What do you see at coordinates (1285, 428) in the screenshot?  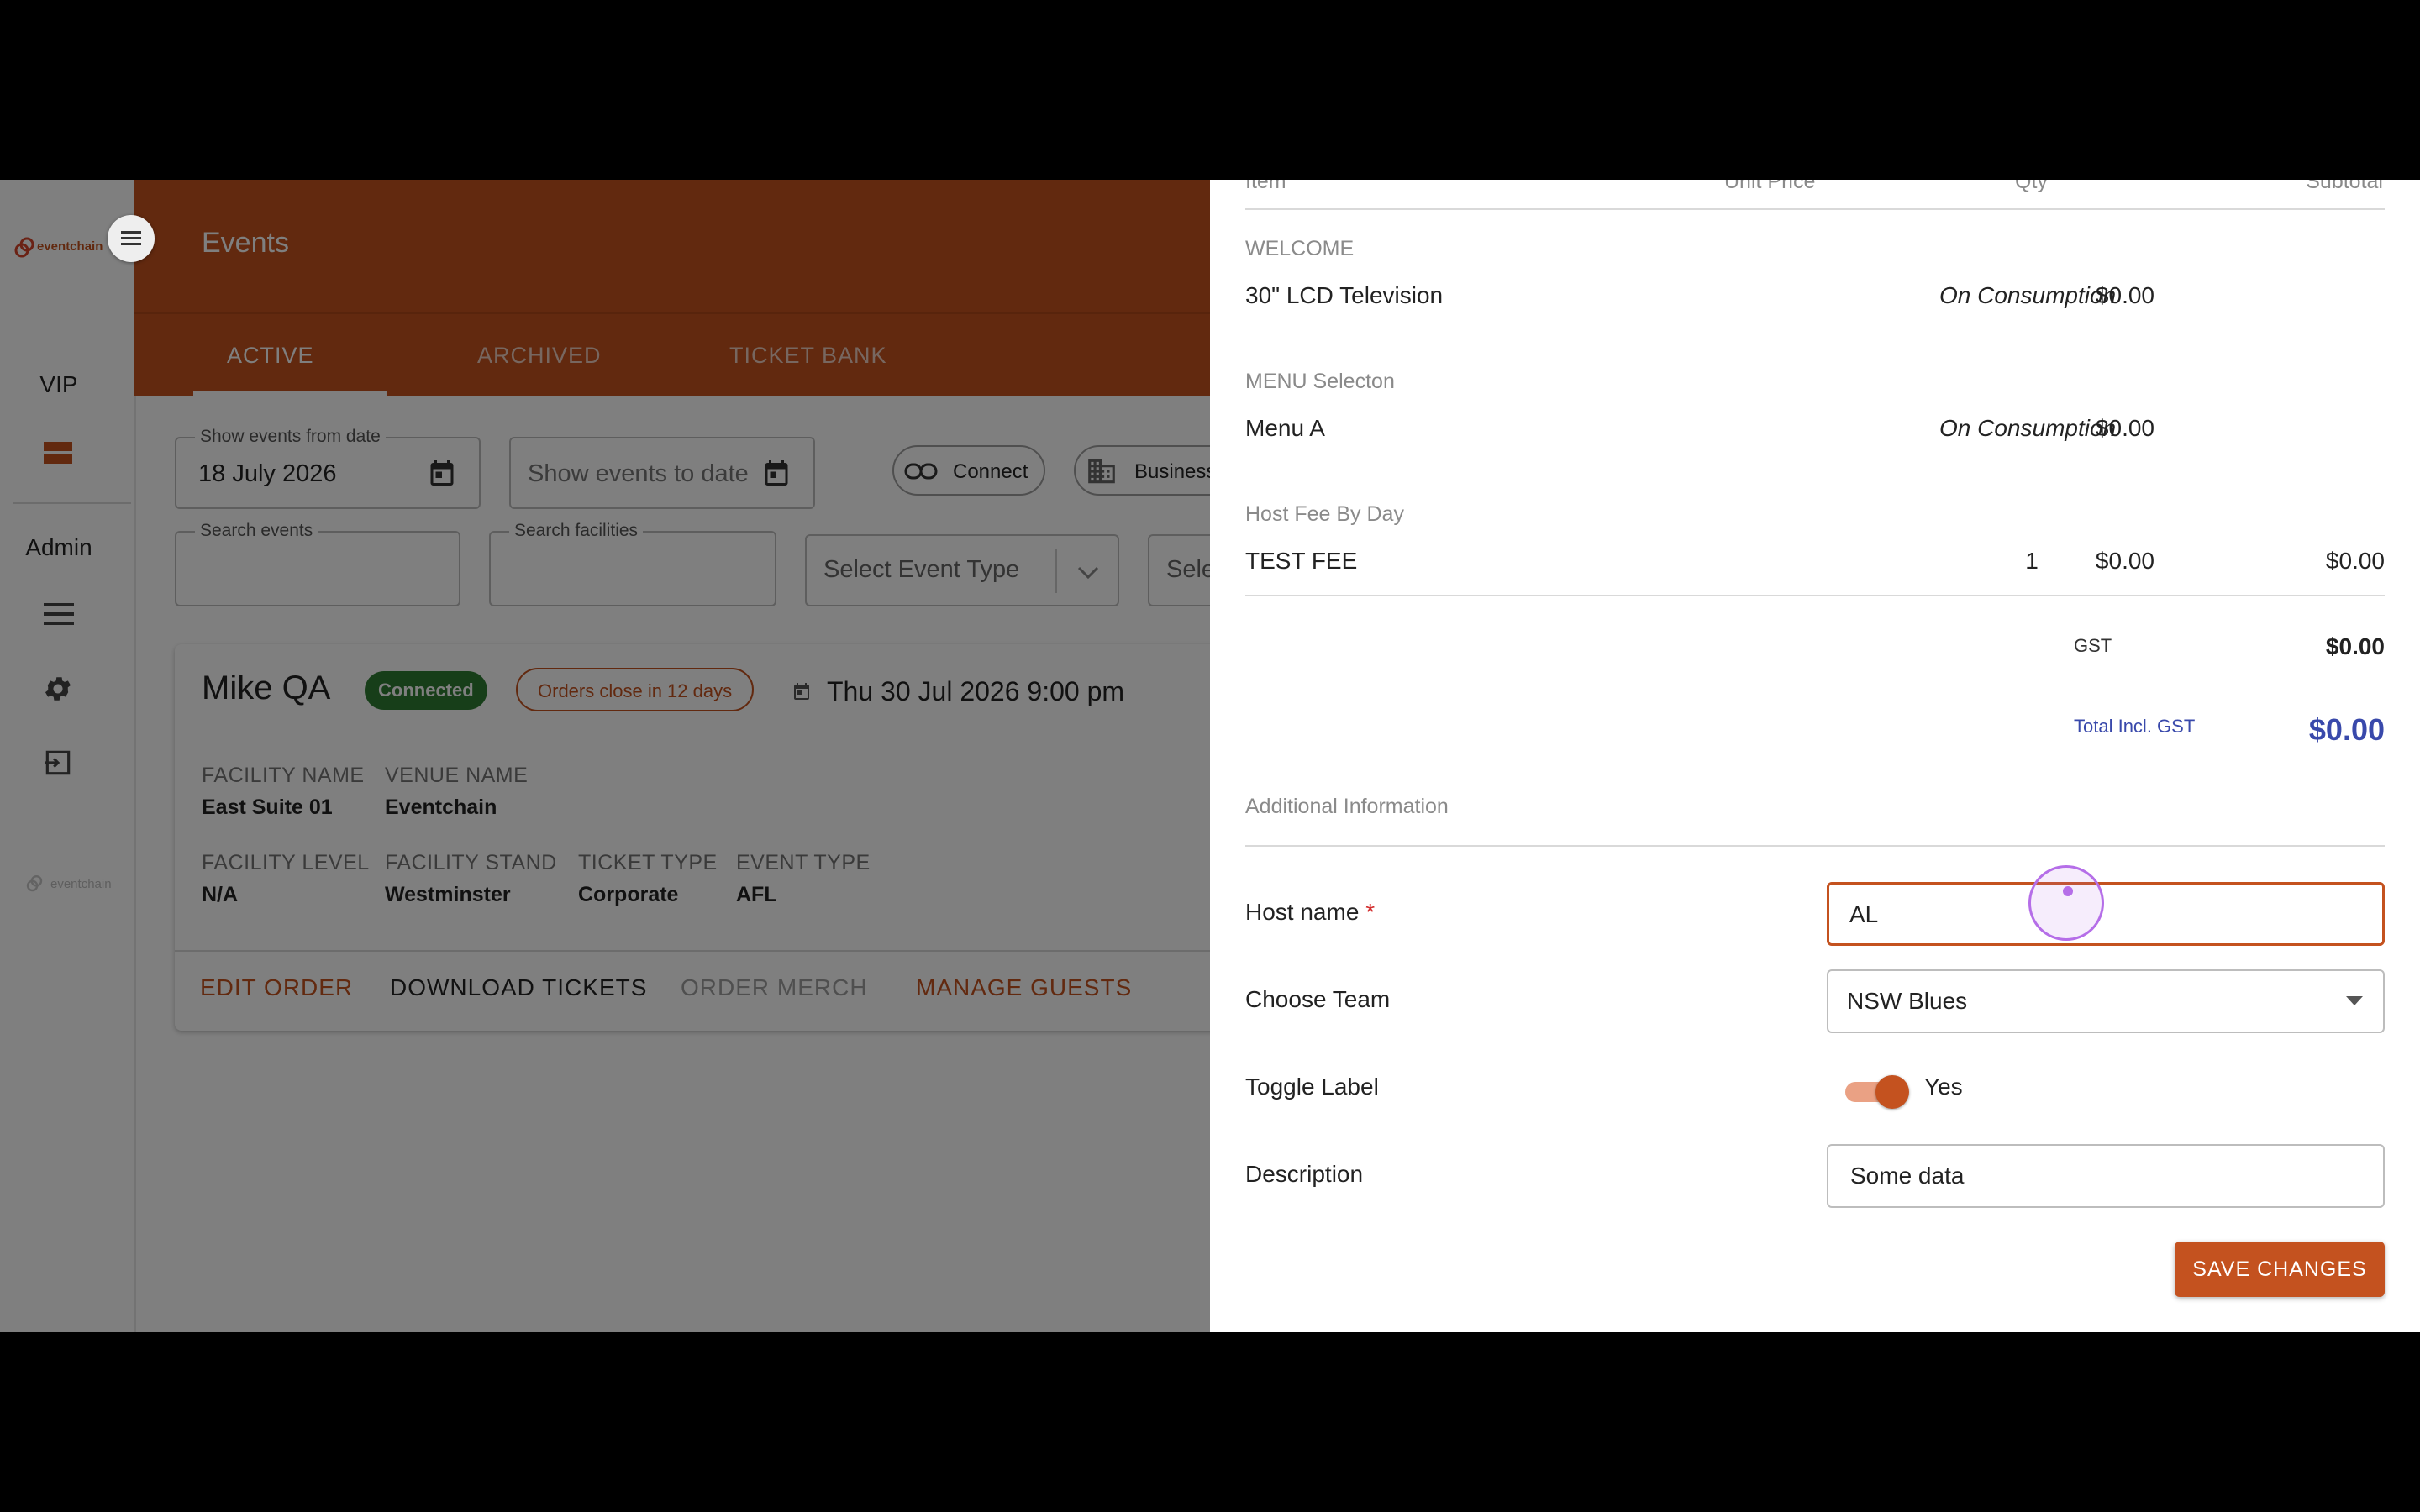 I see `line-item-name: Menu A` at bounding box center [1285, 428].